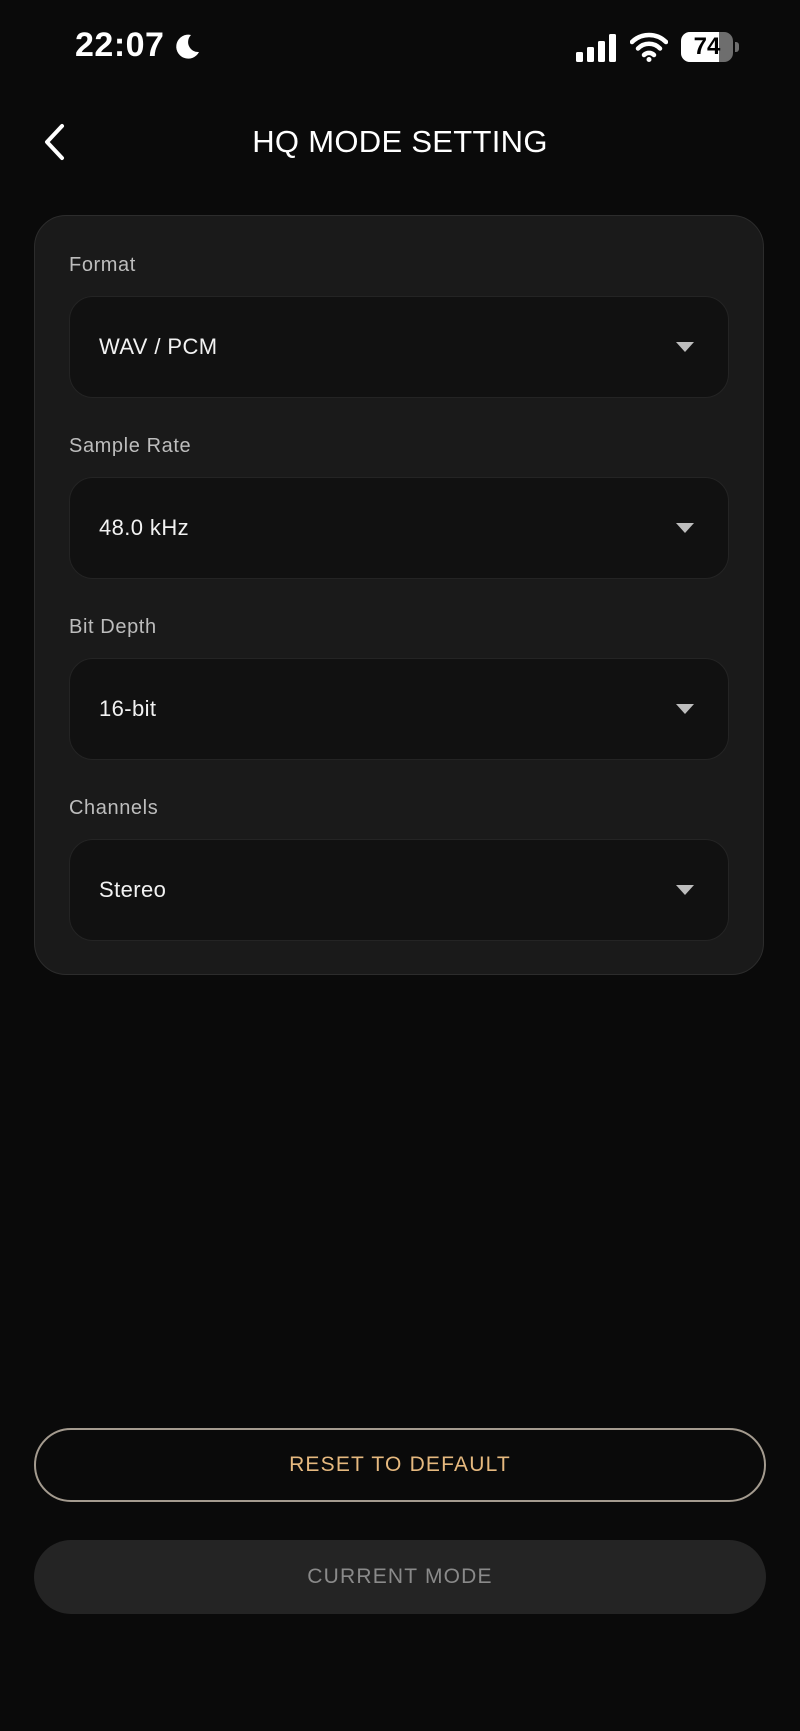 This screenshot has height=1731, width=800. What do you see at coordinates (399, 347) in the screenshot?
I see `format-select: WAV / PCM` at bounding box center [399, 347].